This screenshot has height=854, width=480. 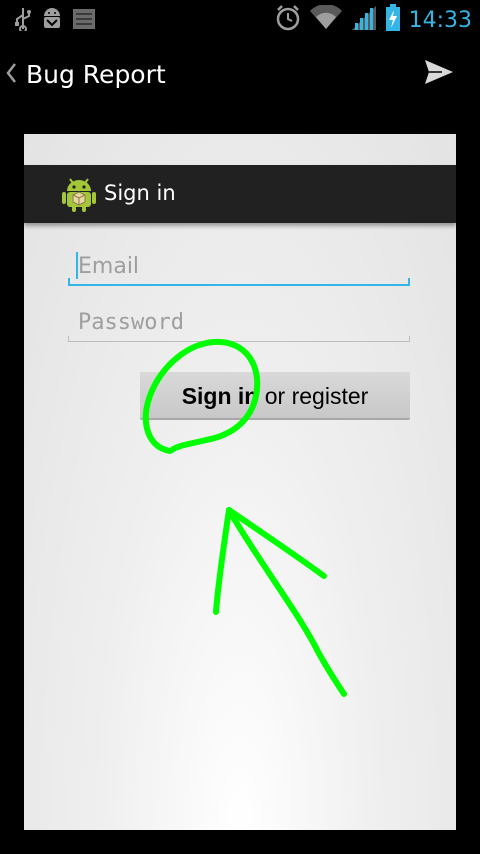 What do you see at coordinates (326, 19) in the screenshot?
I see `wifi-icon` at bounding box center [326, 19].